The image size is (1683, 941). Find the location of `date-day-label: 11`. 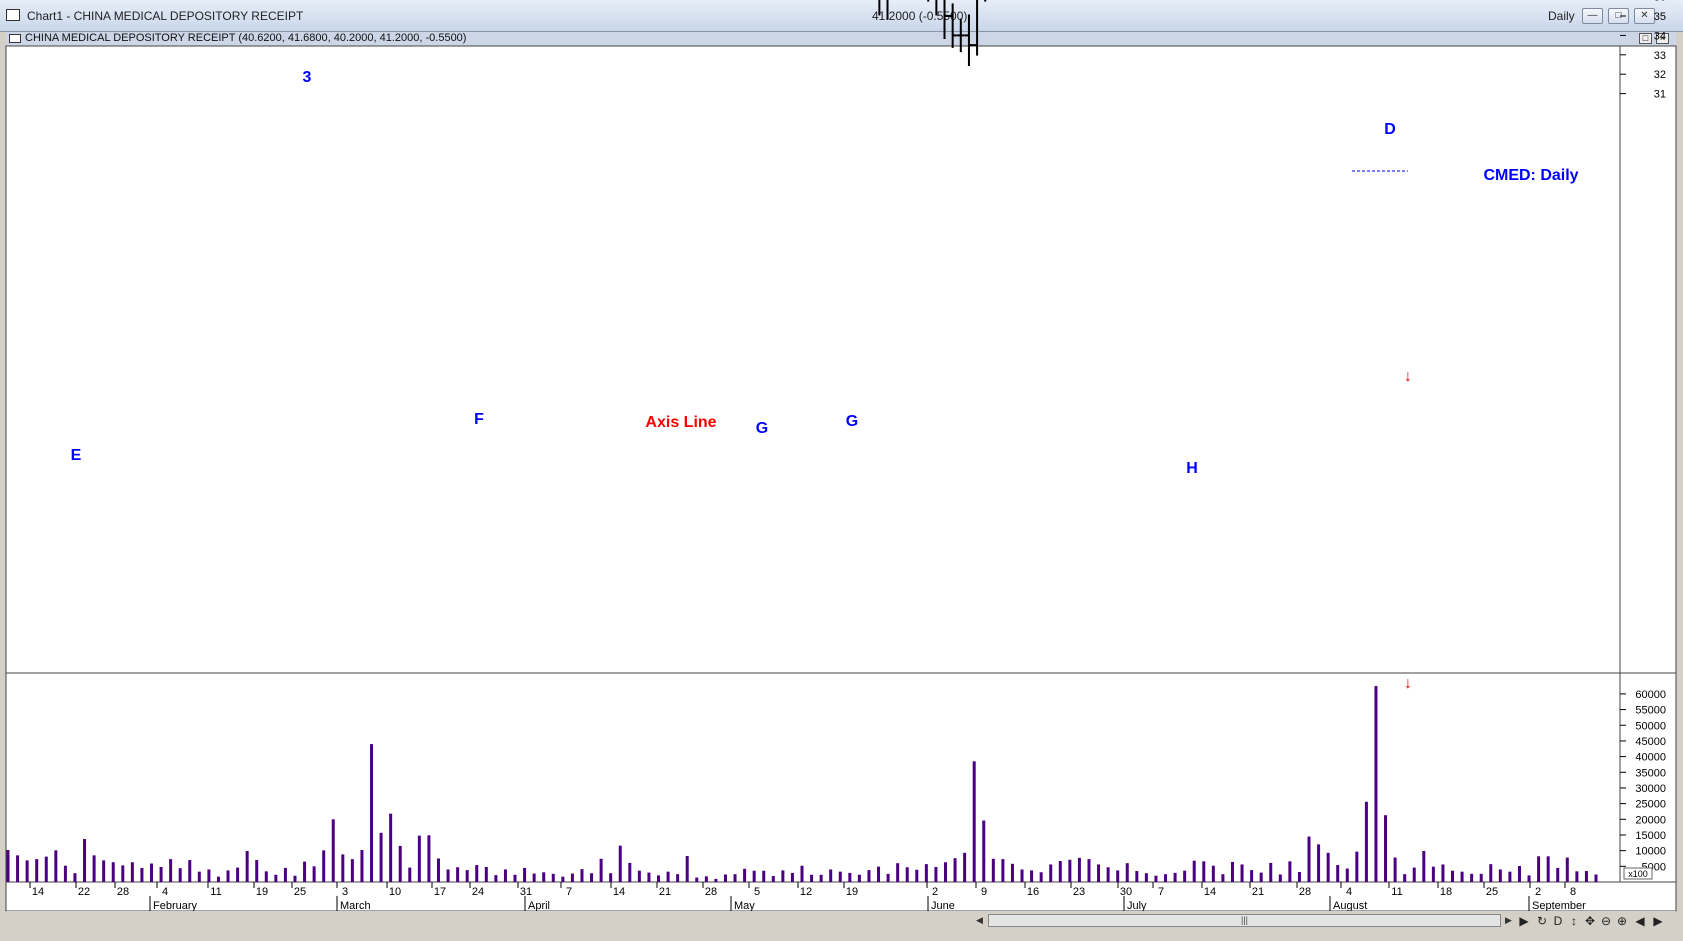

date-day-label: 11 is located at coordinates (215, 892).